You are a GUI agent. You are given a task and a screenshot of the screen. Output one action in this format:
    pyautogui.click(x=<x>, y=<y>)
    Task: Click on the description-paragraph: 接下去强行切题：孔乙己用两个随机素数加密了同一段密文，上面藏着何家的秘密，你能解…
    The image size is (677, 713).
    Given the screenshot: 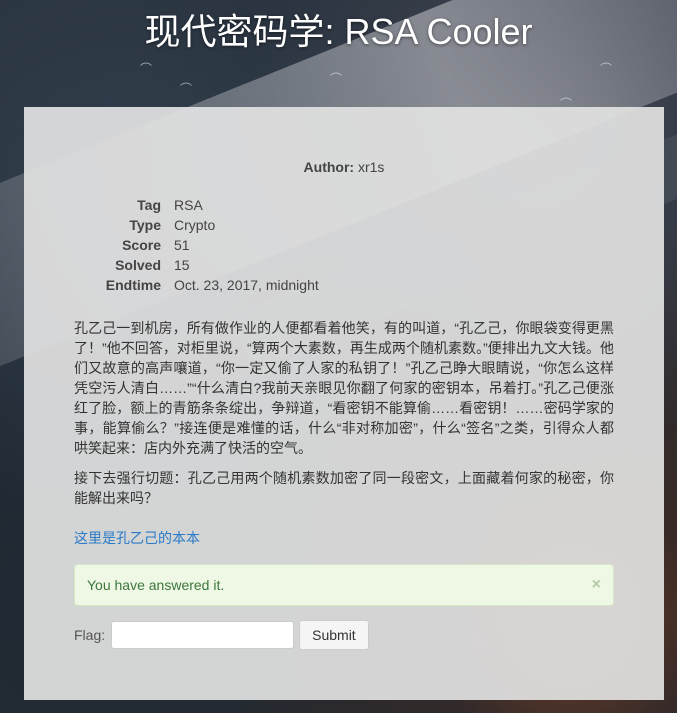 What is the action you would take?
    pyautogui.click(x=344, y=488)
    